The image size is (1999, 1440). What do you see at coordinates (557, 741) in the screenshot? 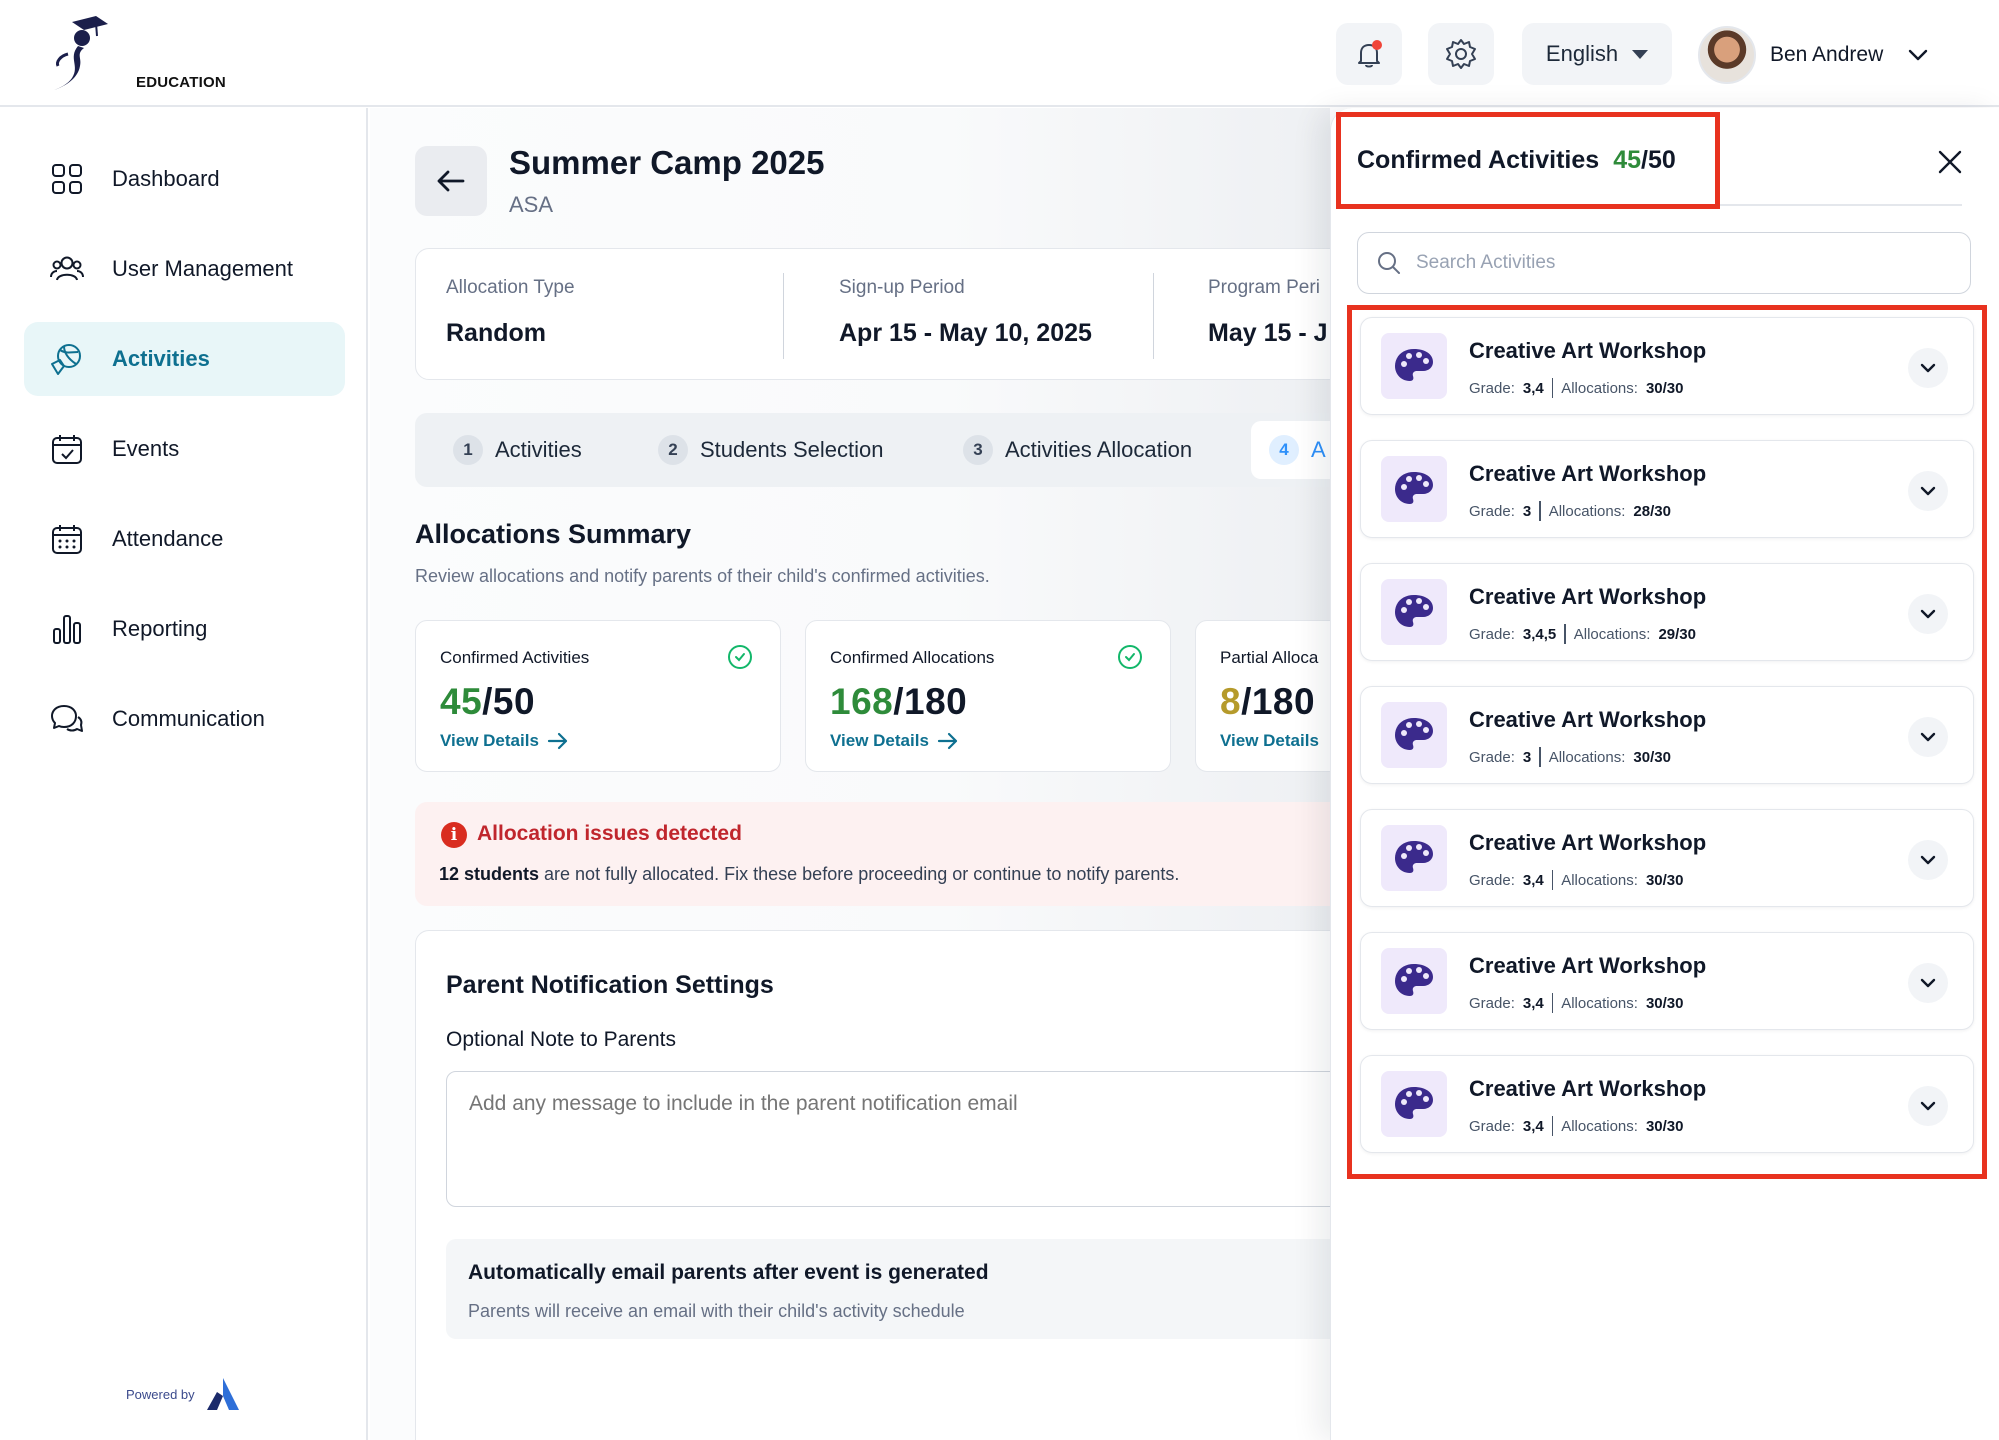
I see `arrow-right-icon` at bounding box center [557, 741].